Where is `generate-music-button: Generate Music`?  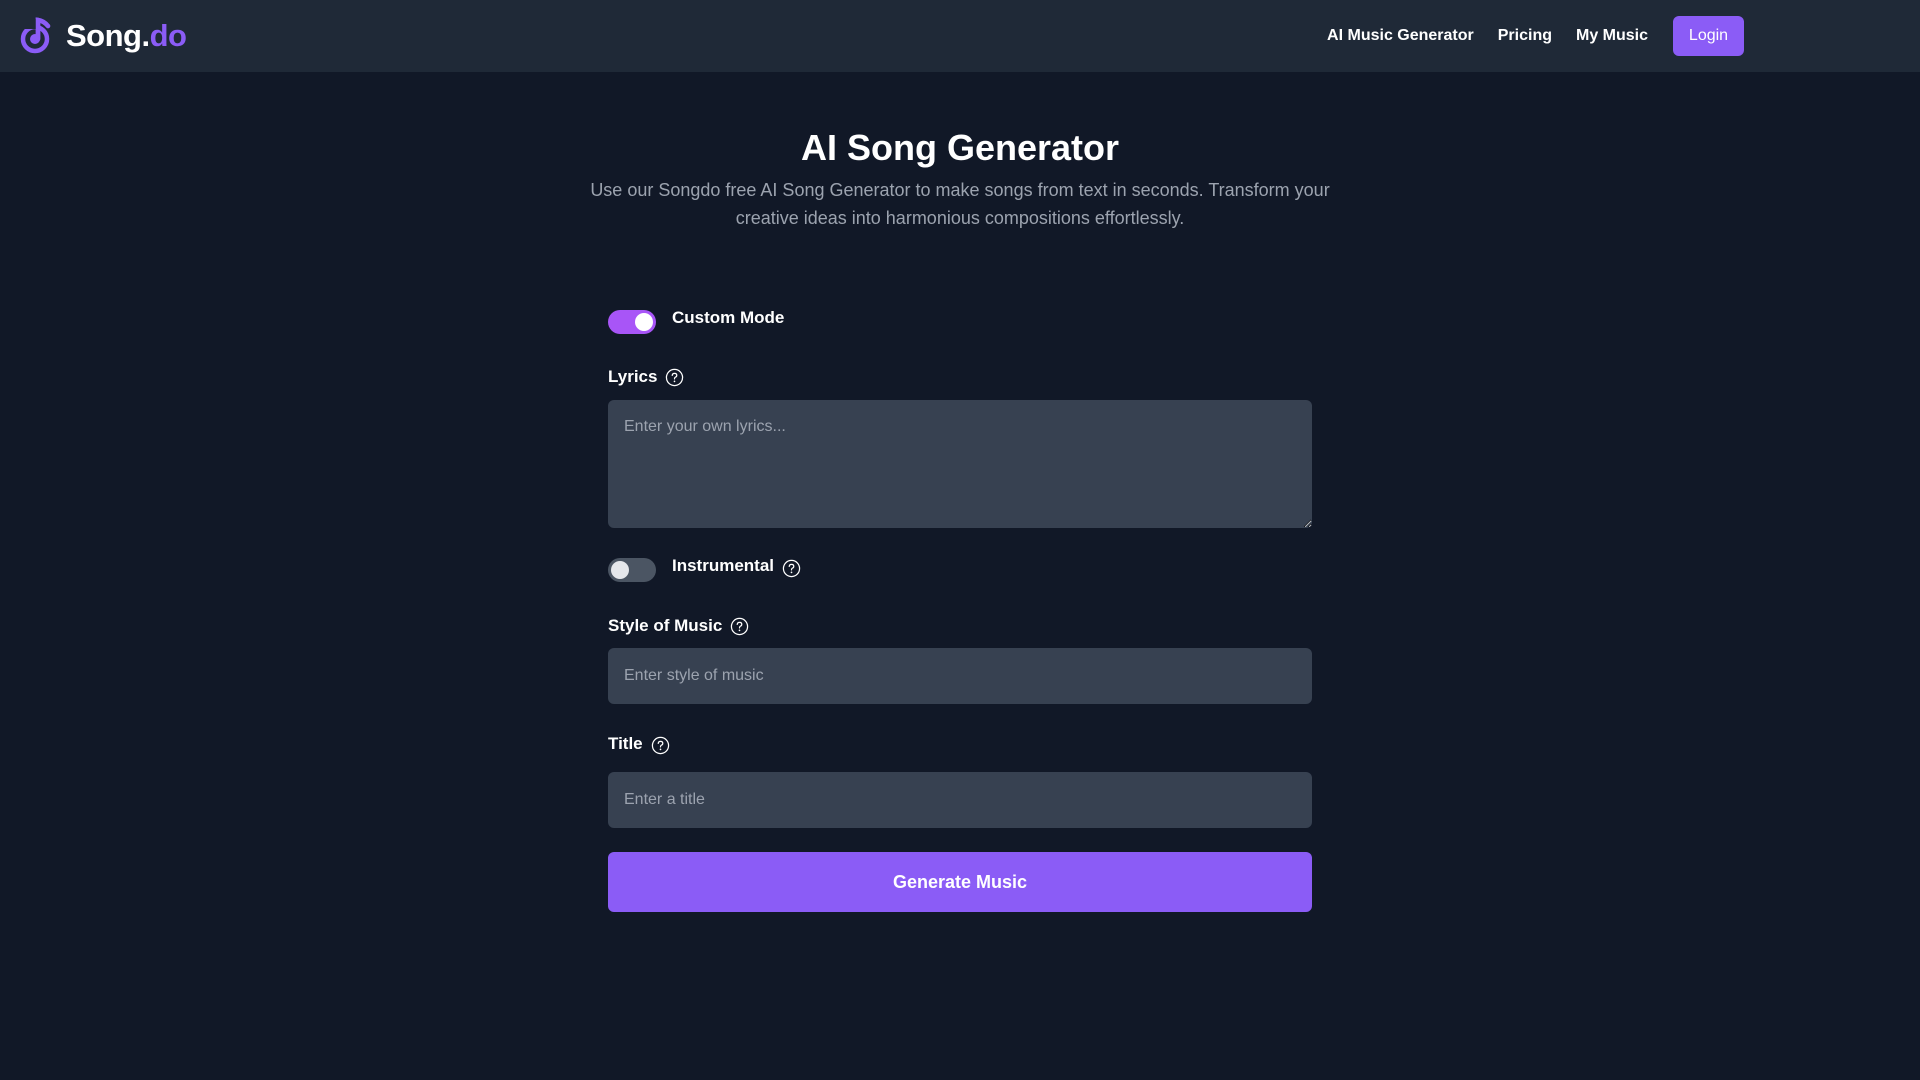
generate-music-button: Generate Music is located at coordinates (960, 882).